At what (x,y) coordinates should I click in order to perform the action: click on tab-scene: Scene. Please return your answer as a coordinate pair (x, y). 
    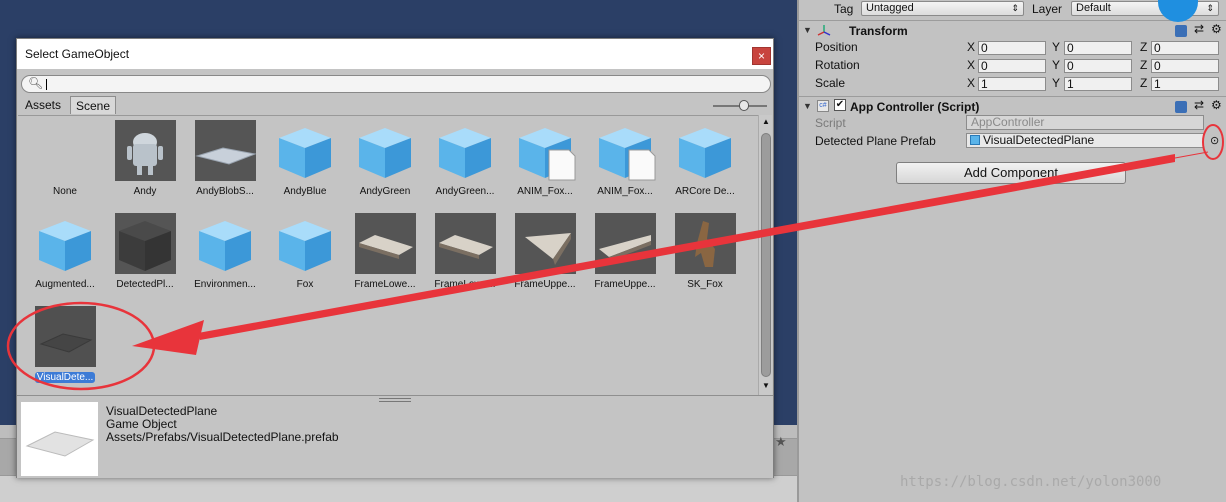
    Looking at the image, I should click on (93, 105).